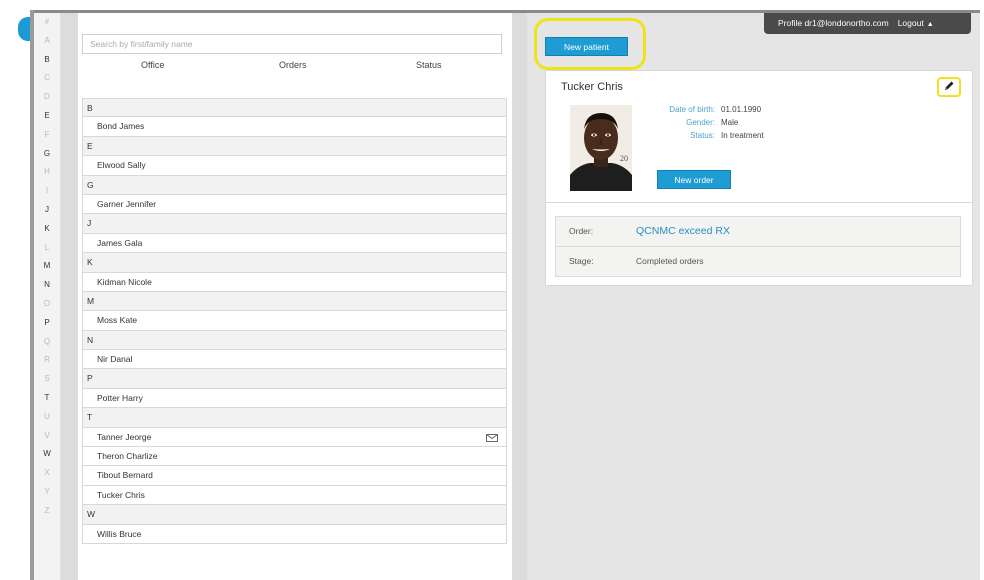 This screenshot has height=580, width=984. Describe the element at coordinates (294, 282) in the screenshot. I see `patient-row: Kidman Nicole` at that location.